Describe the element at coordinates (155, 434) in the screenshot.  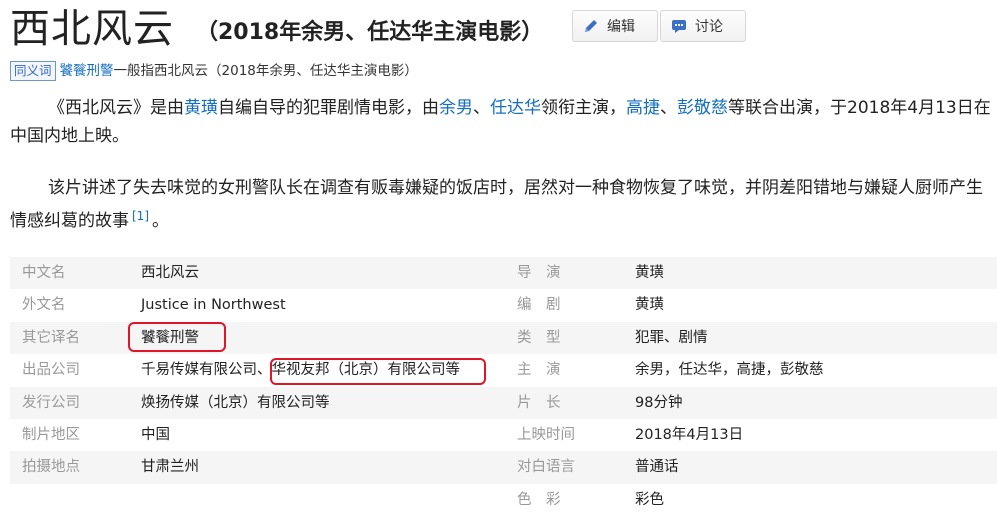
I see `info-value: 中国` at that location.